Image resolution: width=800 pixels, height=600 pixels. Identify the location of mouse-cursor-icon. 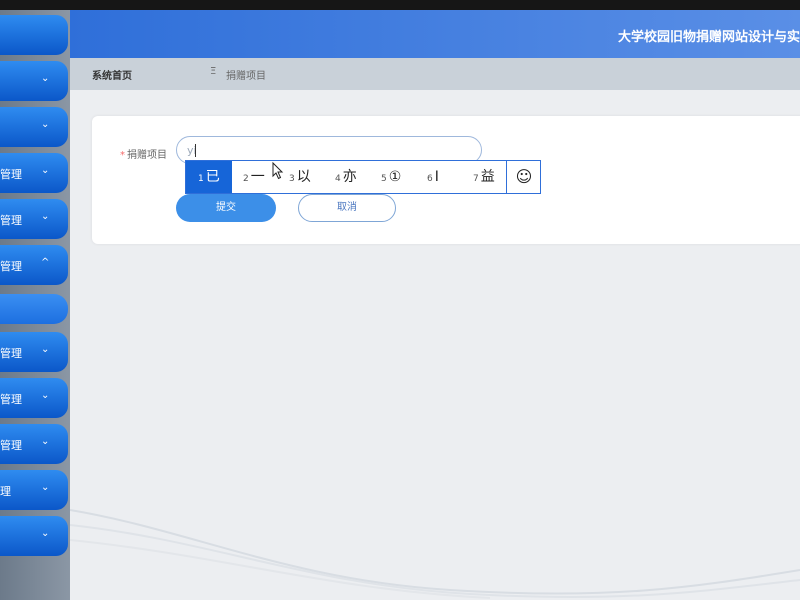
(278, 171).